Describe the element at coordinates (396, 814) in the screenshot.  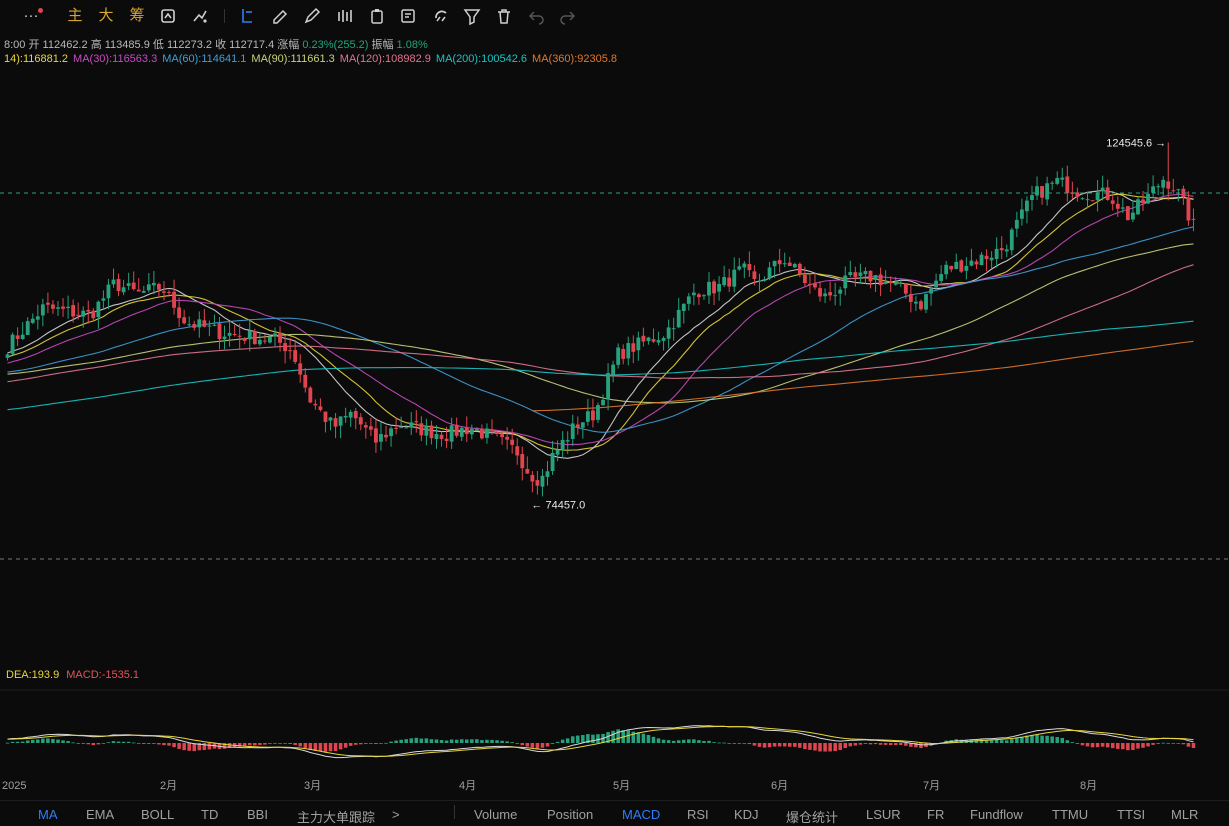
I see `tab->: >` at that location.